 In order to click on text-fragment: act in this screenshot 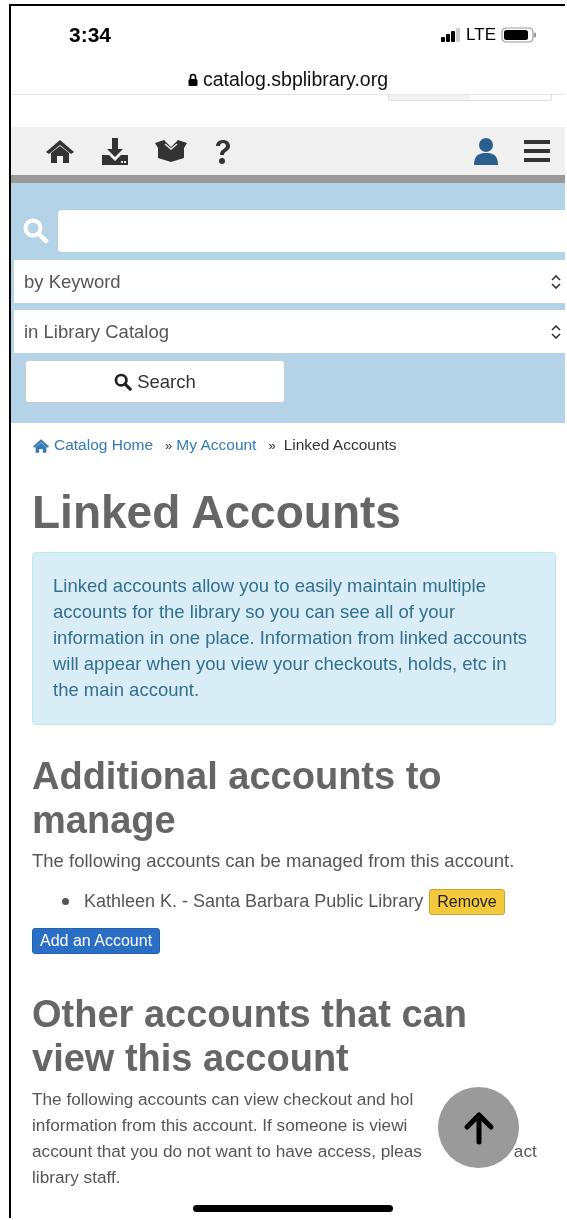, I will do `click(525, 1151)`.